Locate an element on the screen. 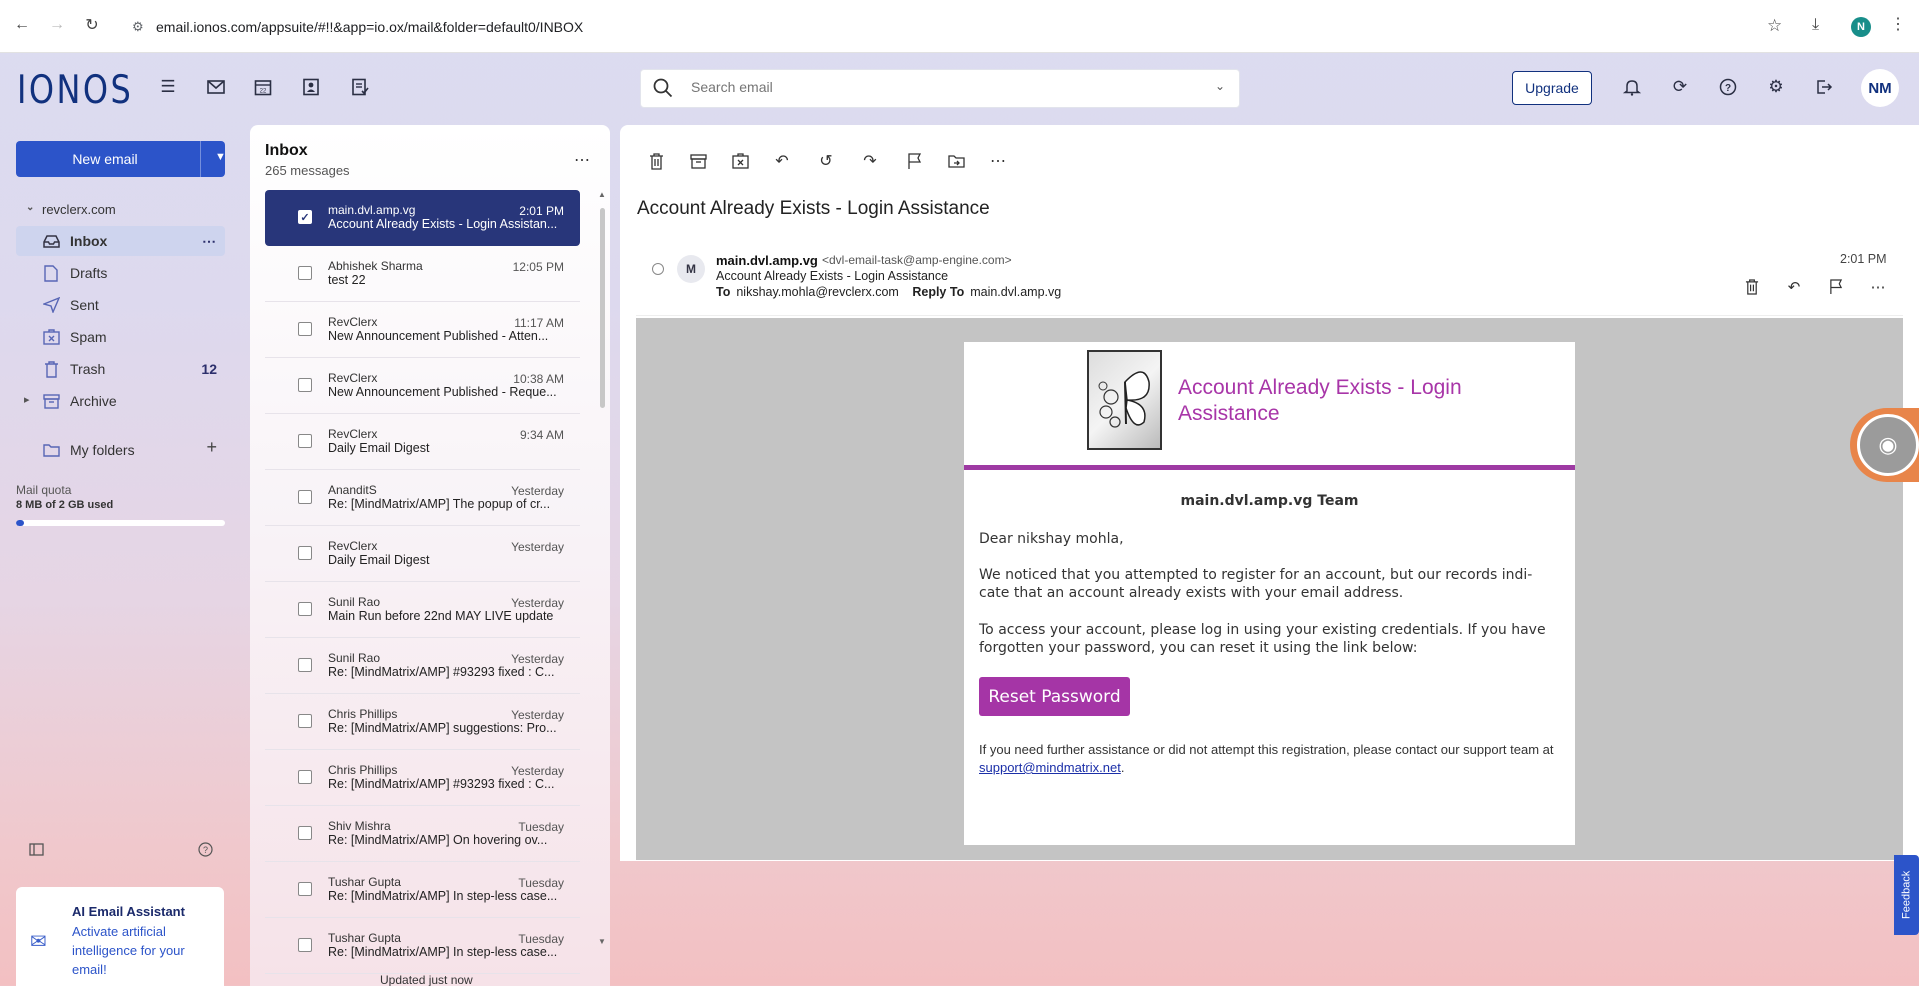 This screenshot has height=986, width=1919. logout-icon is located at coordinates (1824, 87).